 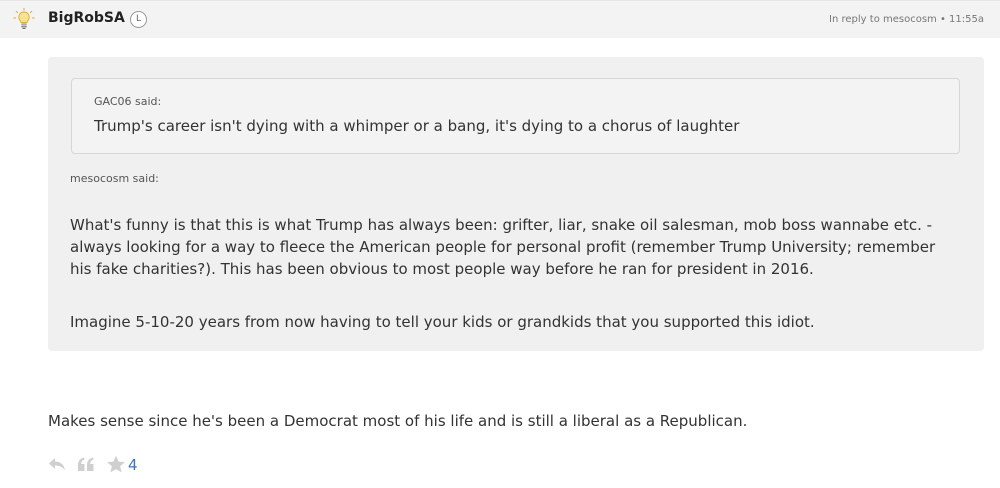 What do you see at coordinates (138, 19) in the screenshot?
I see `user-badge: L` at bounding box center [138, 19].